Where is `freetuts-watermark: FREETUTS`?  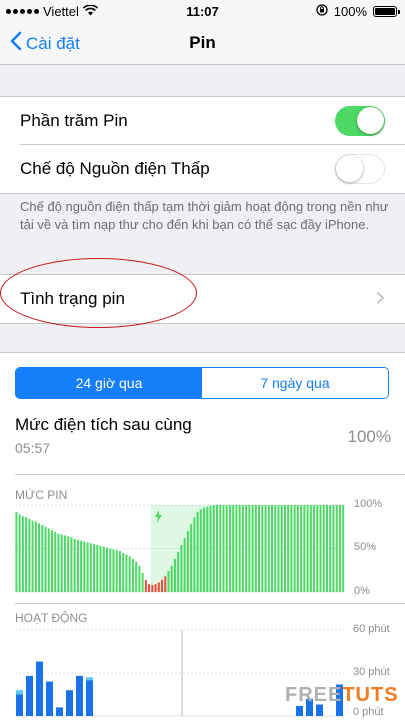
freetuts-watermark: FREETUTS is located at coordinates (342, 695).